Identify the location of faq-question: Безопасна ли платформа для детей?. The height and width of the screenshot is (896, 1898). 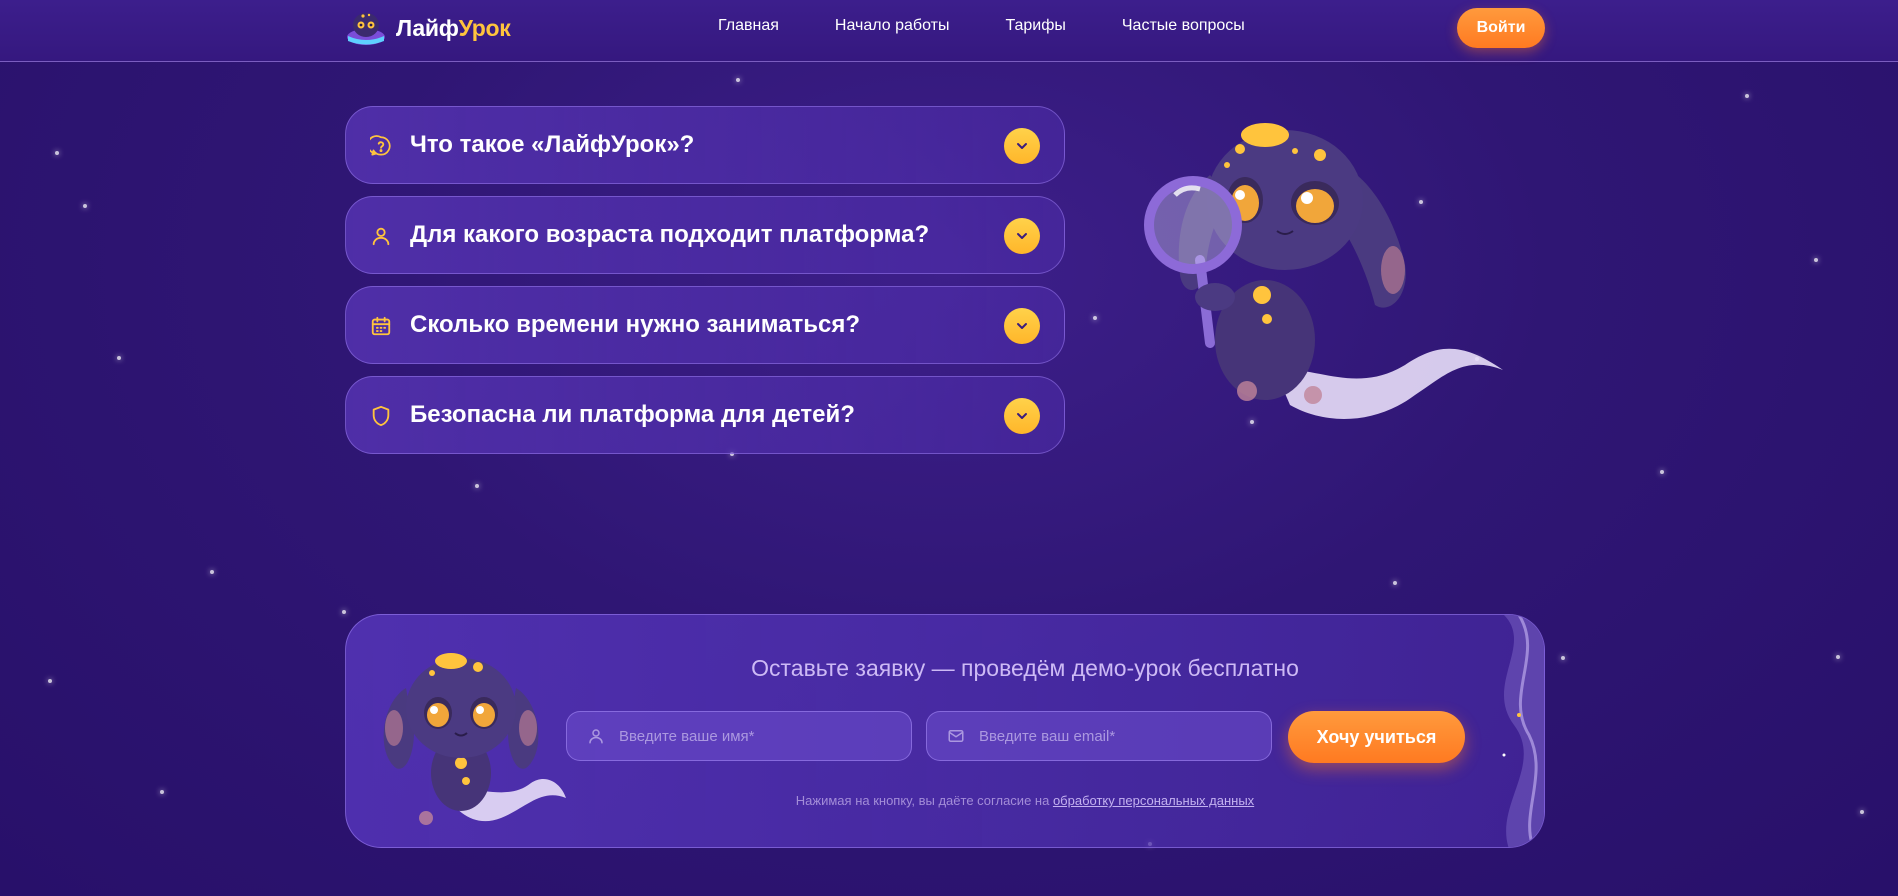
(632, 414).